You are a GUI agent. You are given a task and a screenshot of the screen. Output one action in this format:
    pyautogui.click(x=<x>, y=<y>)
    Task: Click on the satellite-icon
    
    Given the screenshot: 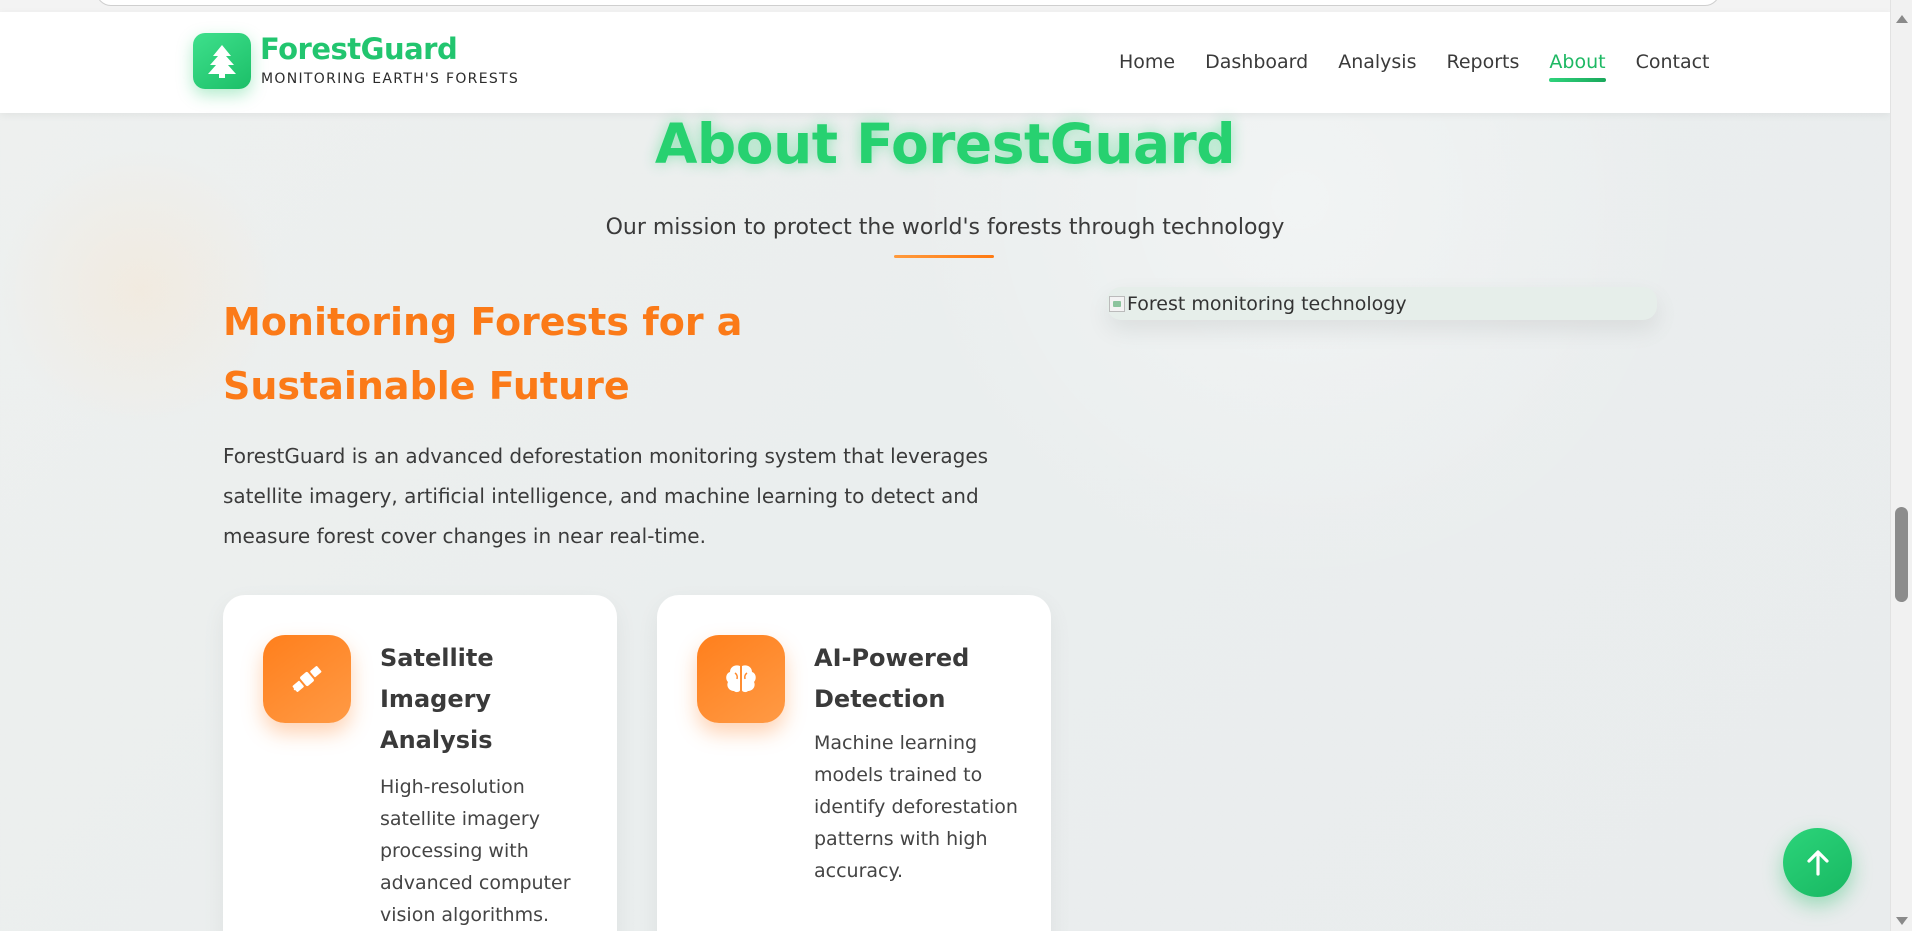 What is the action you would take?
    pyautogui.click(x=307, y=679)
    